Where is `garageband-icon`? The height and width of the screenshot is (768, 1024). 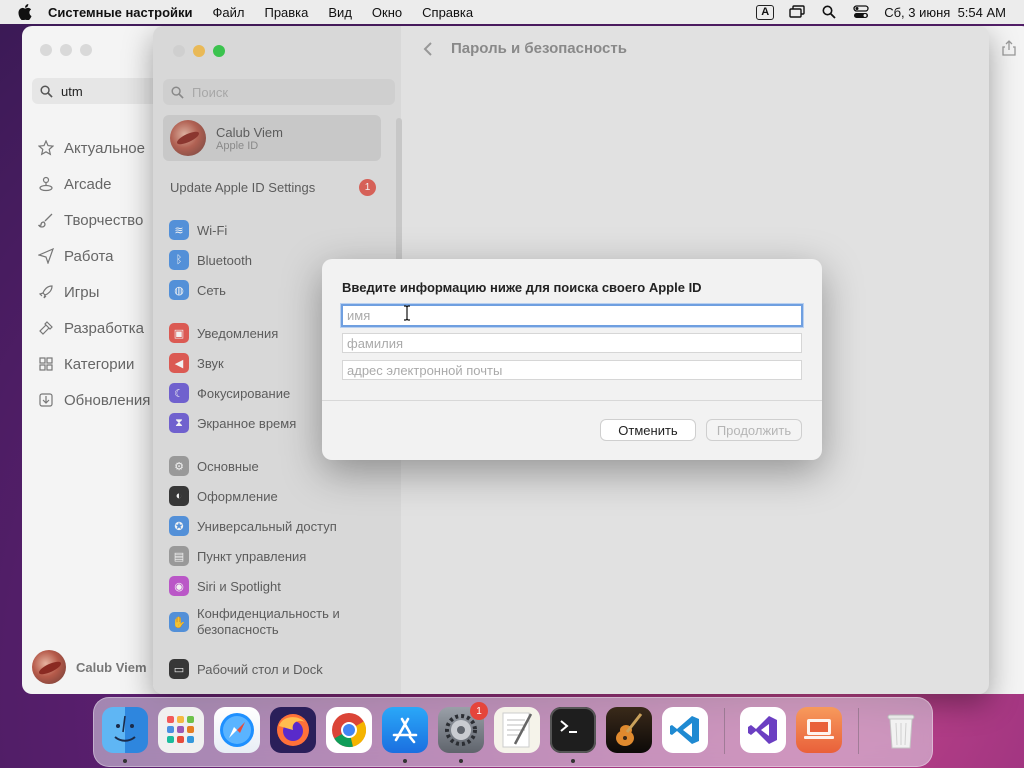
garageband-icon is located at coordinates (629, 730).